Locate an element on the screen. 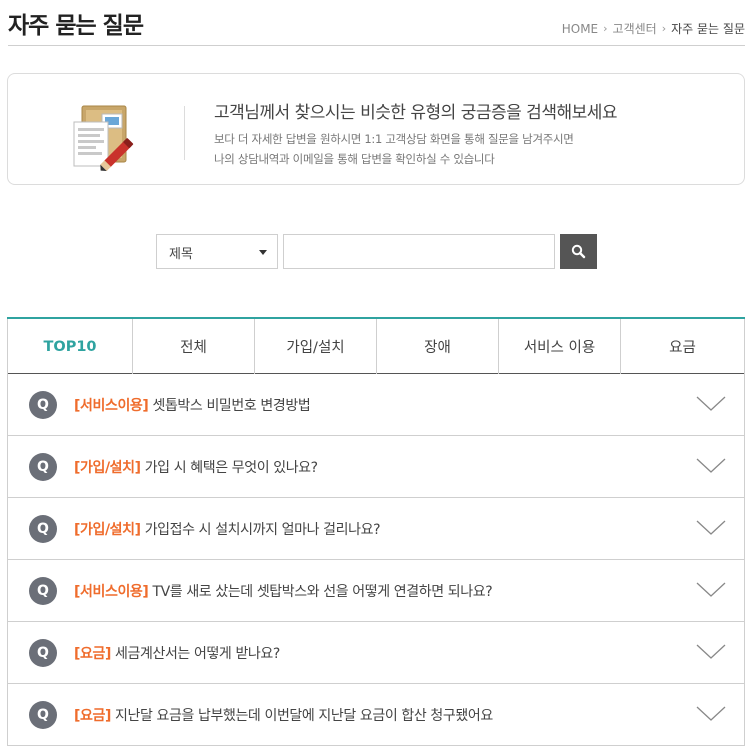 The width and height of the screenshot is (752, 748). info-headline: 고객님께서 찾으시는 비슷한 유형의 궁금증을 검색해보세요 is located at coordinates (416, 113).